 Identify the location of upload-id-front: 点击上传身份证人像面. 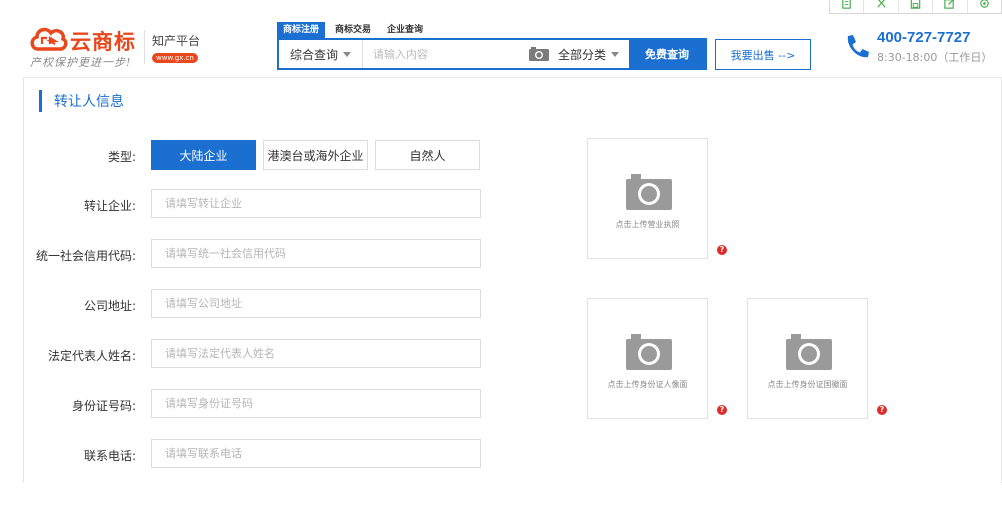
(647, 358).